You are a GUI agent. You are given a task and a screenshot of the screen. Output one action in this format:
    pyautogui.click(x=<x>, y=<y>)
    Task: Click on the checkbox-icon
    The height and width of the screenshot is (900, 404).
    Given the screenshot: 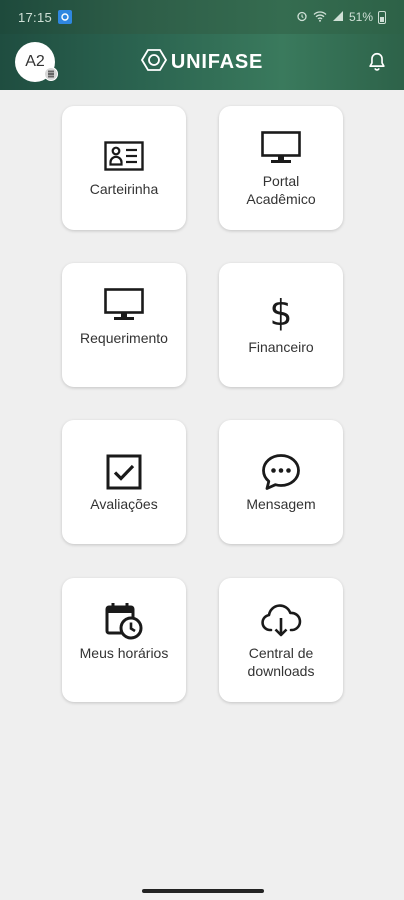 What is the action you would take?
    pyautogui.click(x=124, y=472)
    